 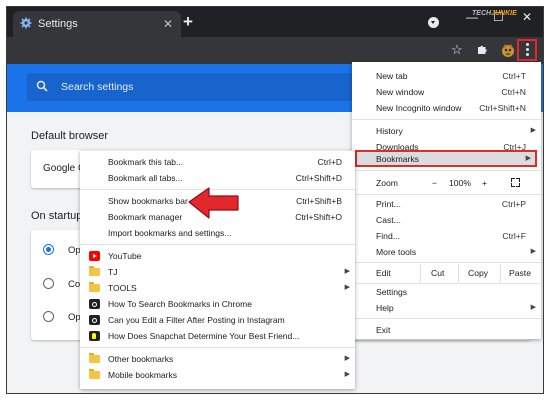 I want to click on three-dots-icon, so click(x=527, y=50).